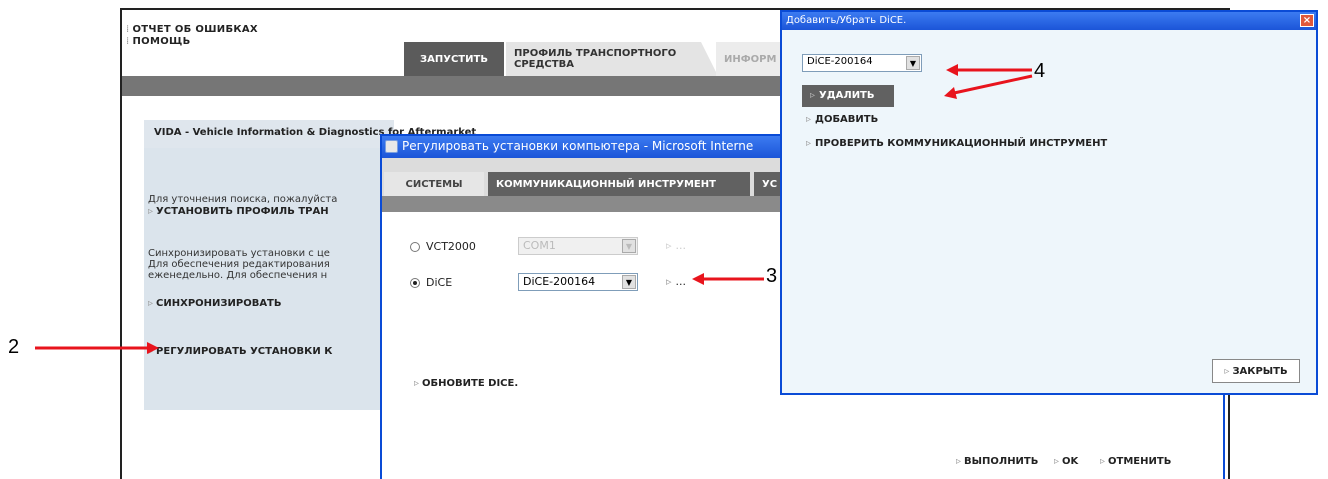  I want to click on panel-text-sync-2: Для обеспечения редактирования, so click(239, 264).